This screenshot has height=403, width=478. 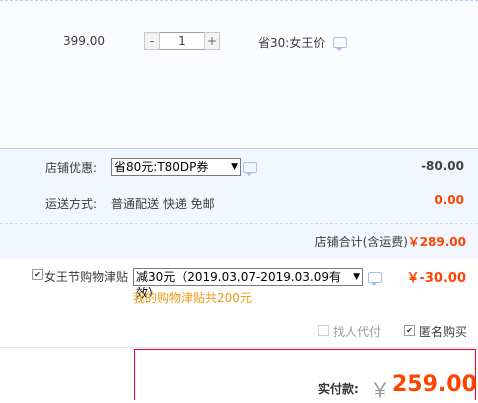 What do you see at coordinates (86, 277) in the screenshot?
I see `allowance-label: 女王节购物津贴` at bounding box center [86, 277].